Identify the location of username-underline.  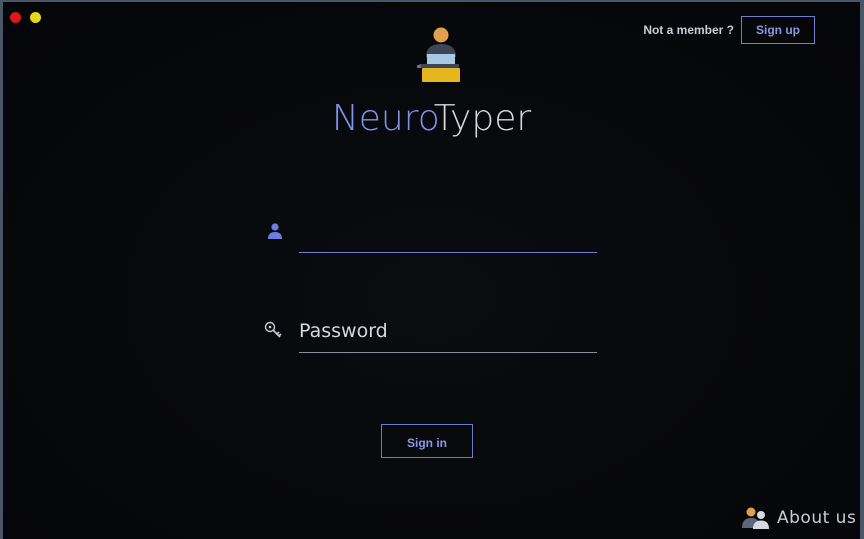
(448, 252).